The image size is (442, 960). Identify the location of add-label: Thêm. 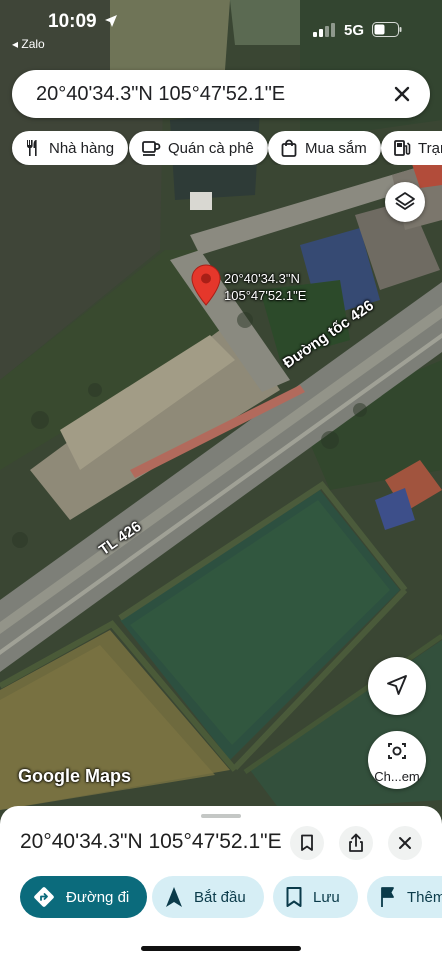
(424, 897).